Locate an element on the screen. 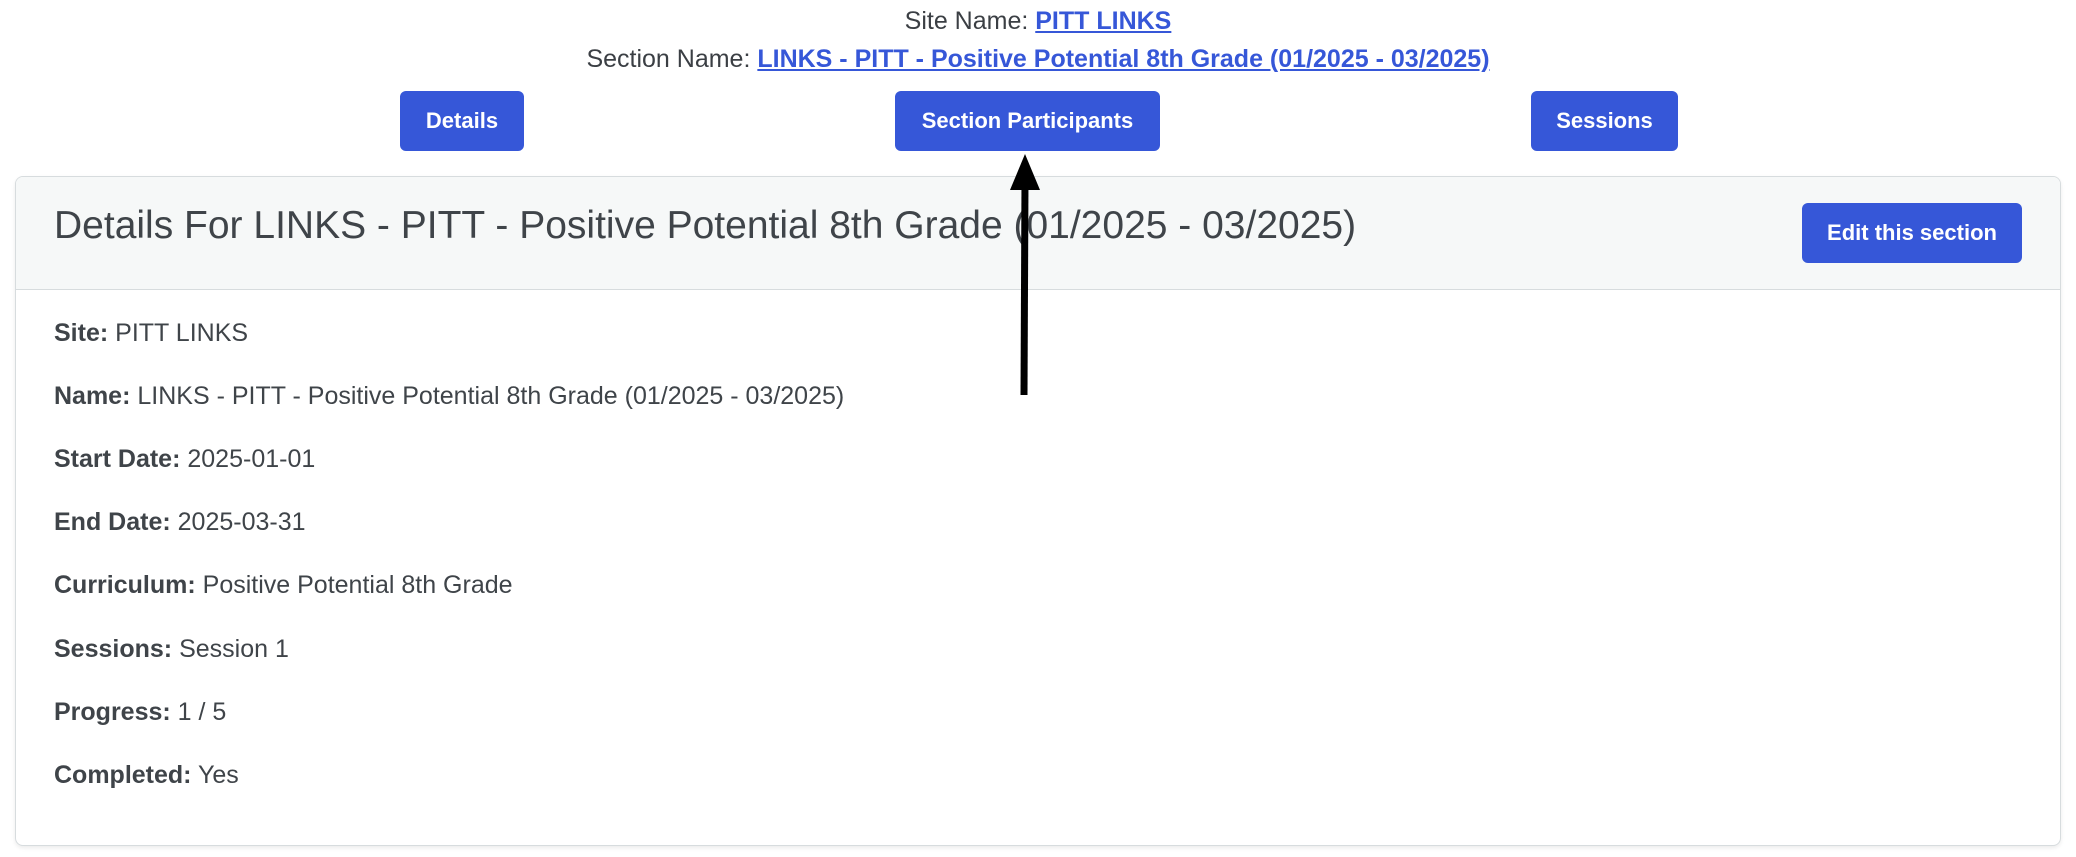  site-name-line: Site Name: PITT LINKS is located at coordinates (1038, 21).